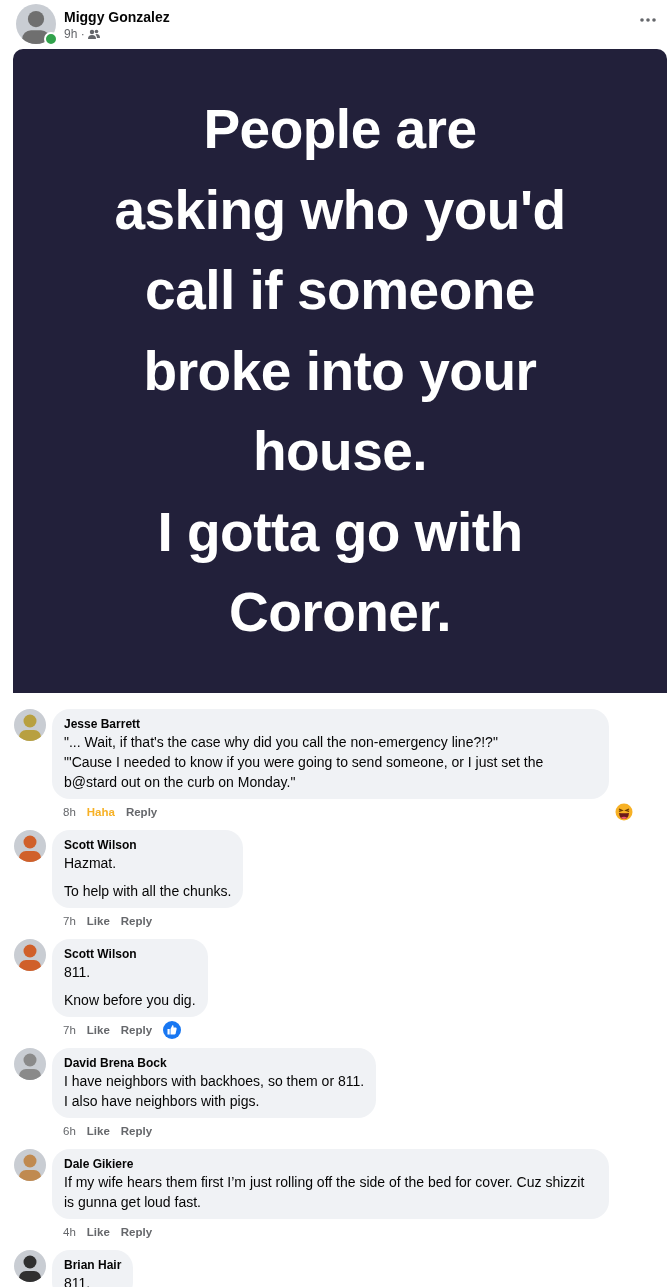 Image resolution: width=672 pixels, height=1287 pixels. What do you see at coordinates (69, 812) in the screenshot?
I see `comment-time: 8h` at bounding box center [69, 812].